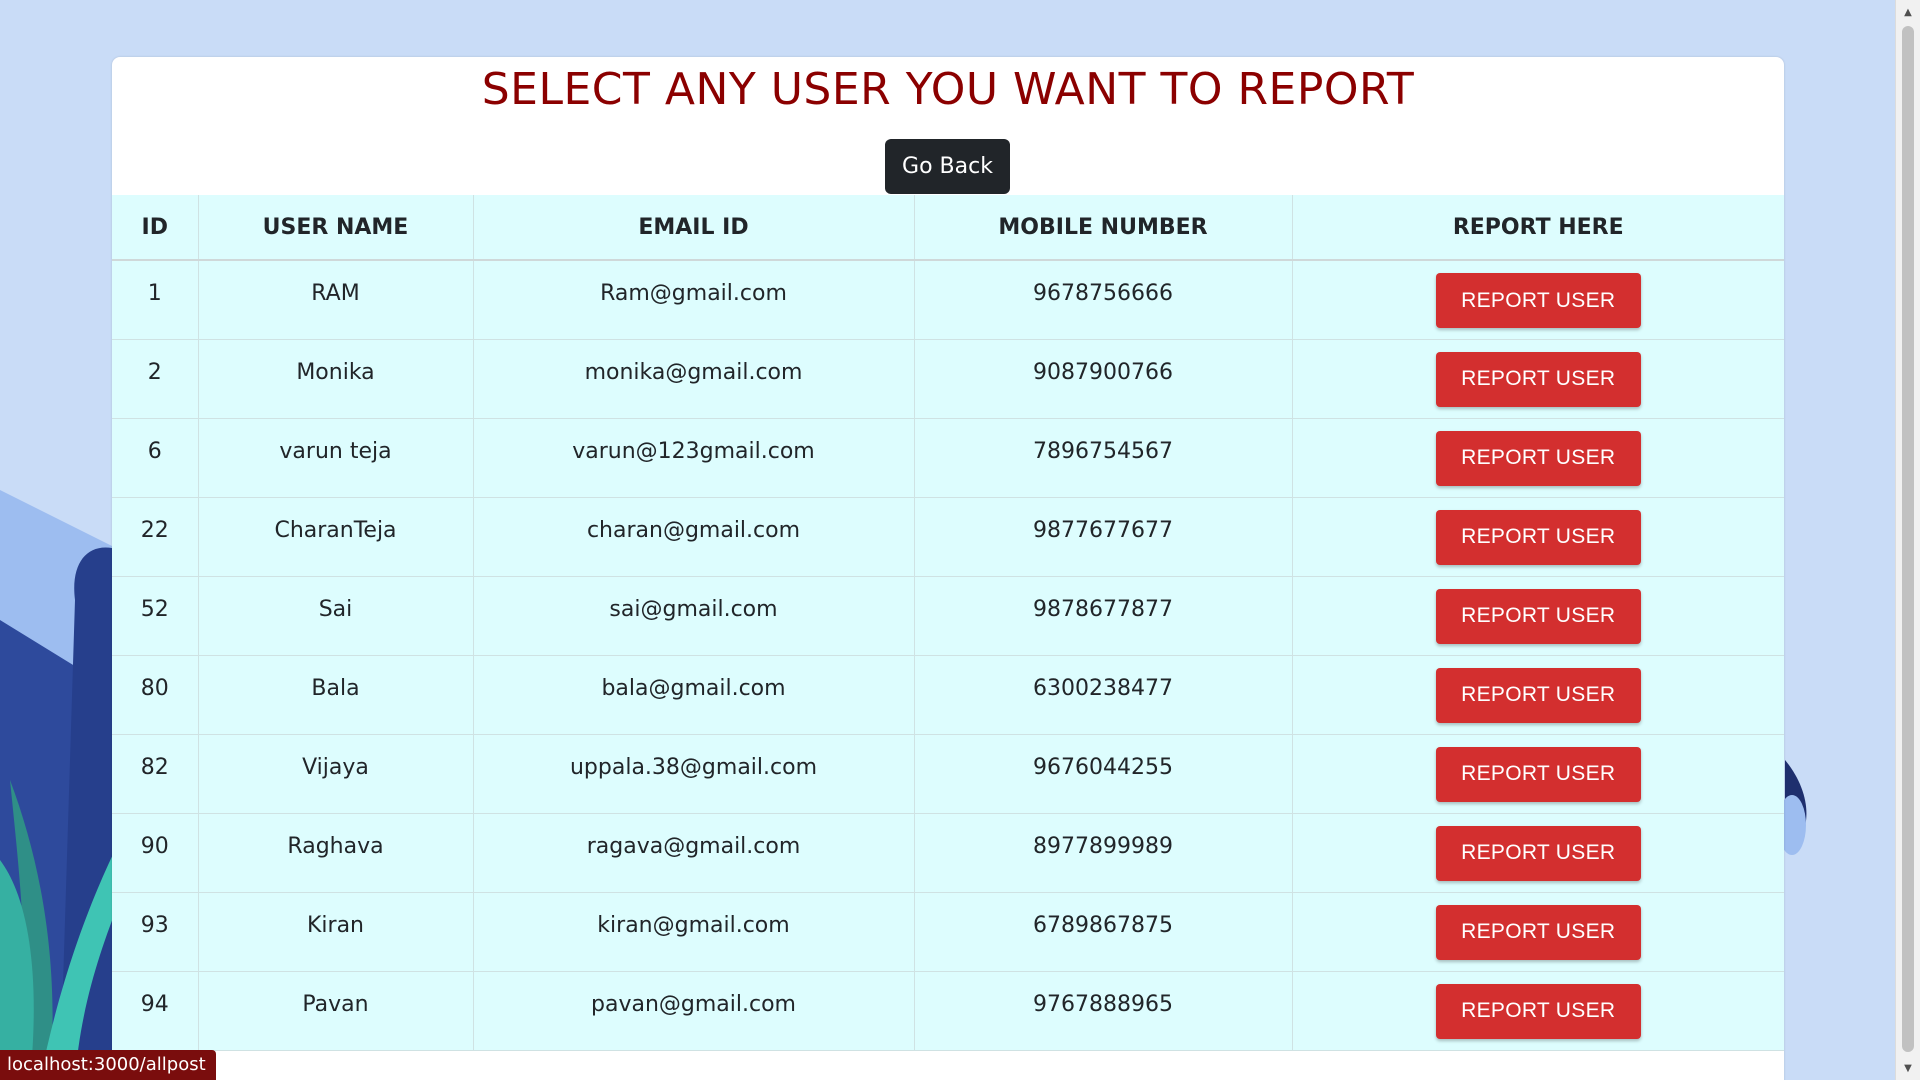  What do you see at coordinates (155, 228) in the screenshot?
I see `column-header-id: ID` at bounding box center [155, 228].